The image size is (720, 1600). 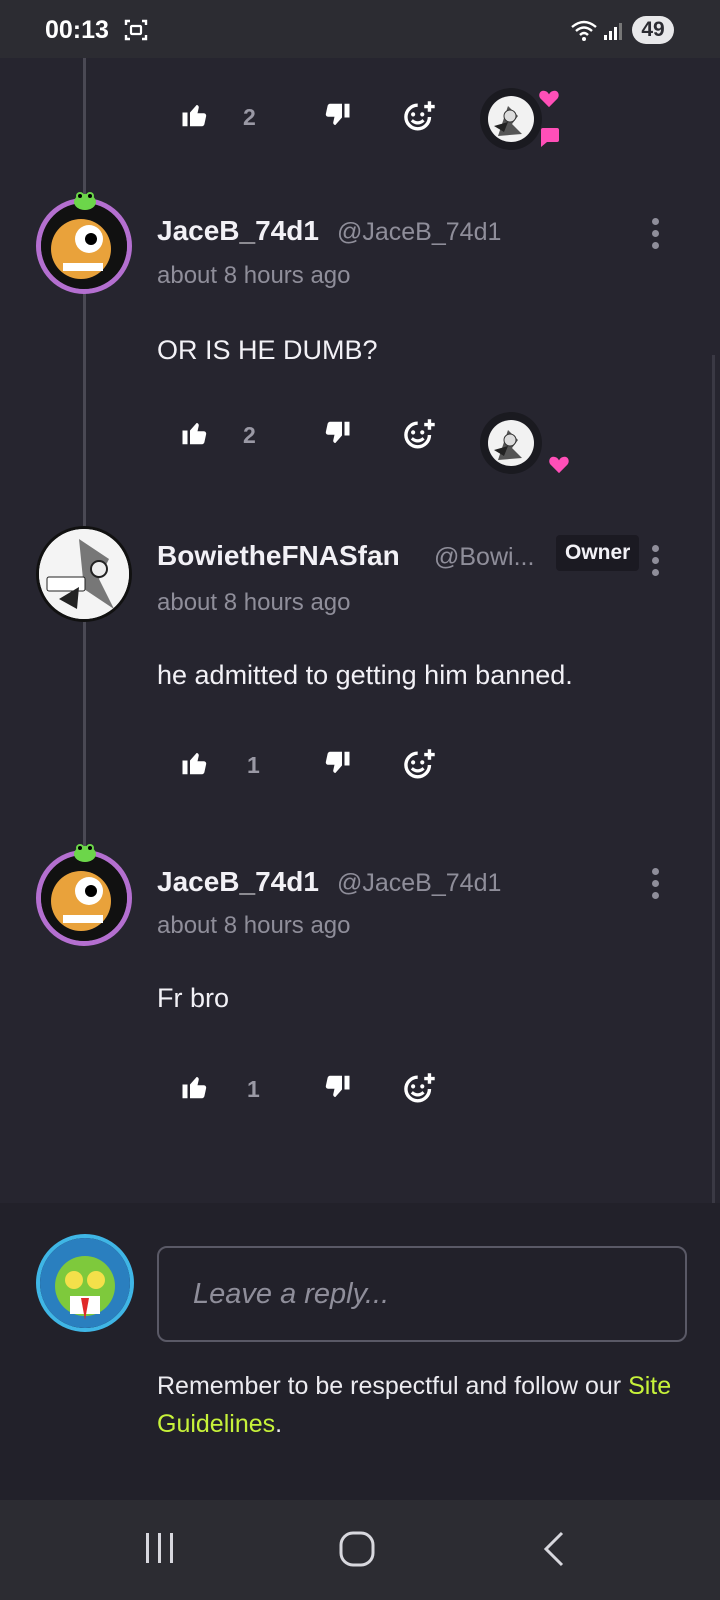 What do you see at coordinates (422, 1294) in the screenshot?
I see `reply-input` at bounding box center [422, 1294].